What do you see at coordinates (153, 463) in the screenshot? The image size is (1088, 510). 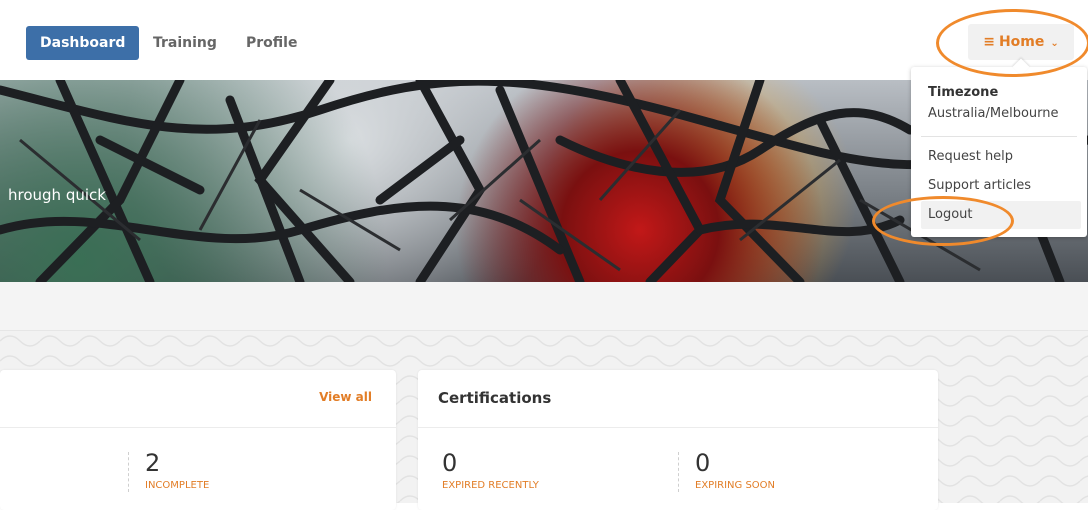 I see `stat-value: 2` at bounding box center [153, 463].